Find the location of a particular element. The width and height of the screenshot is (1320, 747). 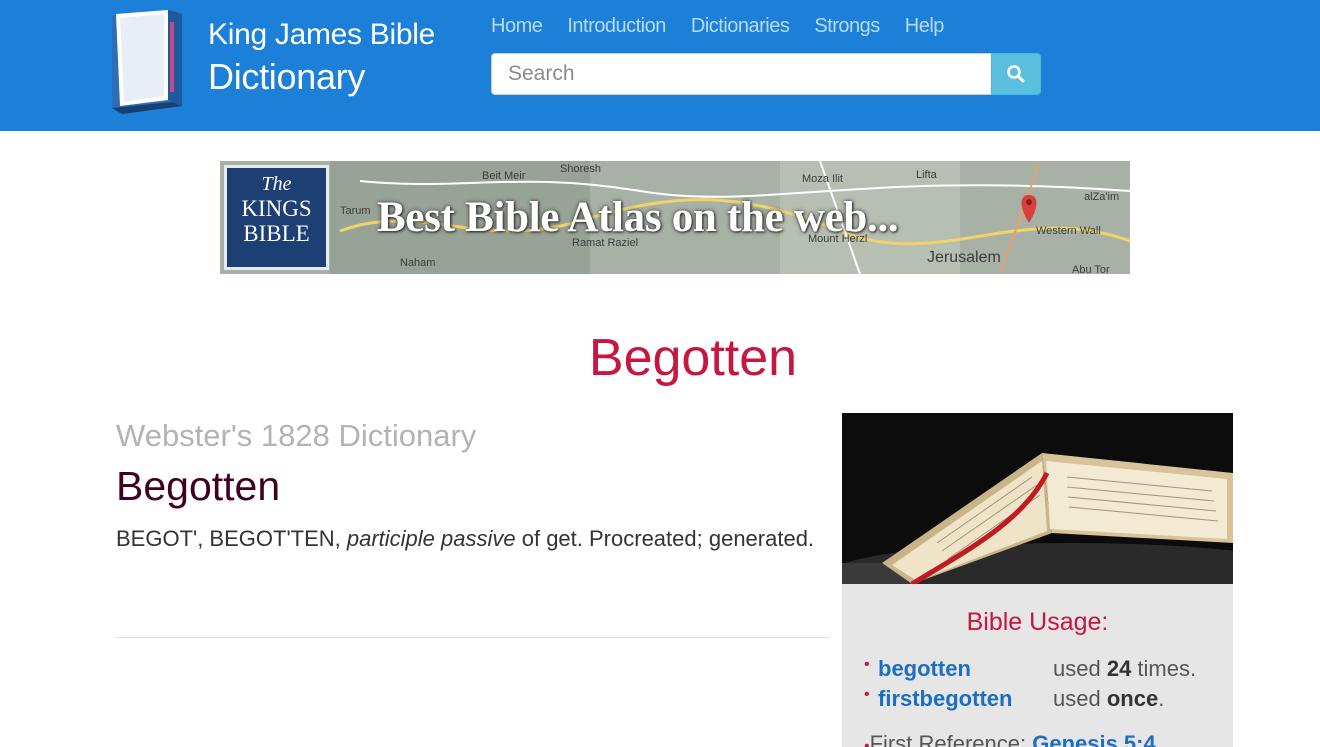

page-title: Begotten is located at coordinates (693, 358).